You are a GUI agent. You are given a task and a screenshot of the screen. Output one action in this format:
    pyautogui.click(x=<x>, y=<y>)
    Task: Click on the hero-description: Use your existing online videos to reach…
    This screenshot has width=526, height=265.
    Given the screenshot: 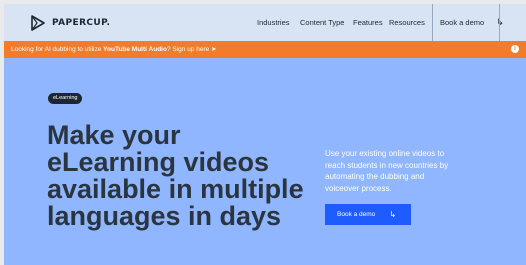 What is the action you would take?
    pyautogui.click(x=387, y=171)
    